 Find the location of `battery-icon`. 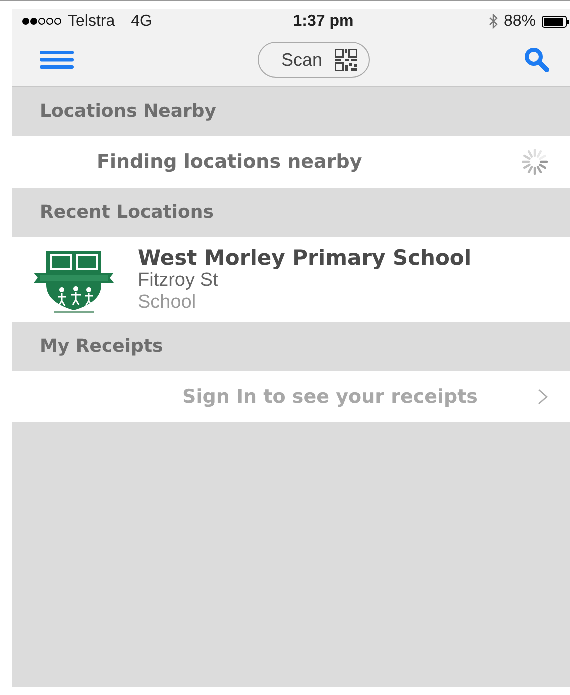

battery-icon is located at coordinates (556, 22).